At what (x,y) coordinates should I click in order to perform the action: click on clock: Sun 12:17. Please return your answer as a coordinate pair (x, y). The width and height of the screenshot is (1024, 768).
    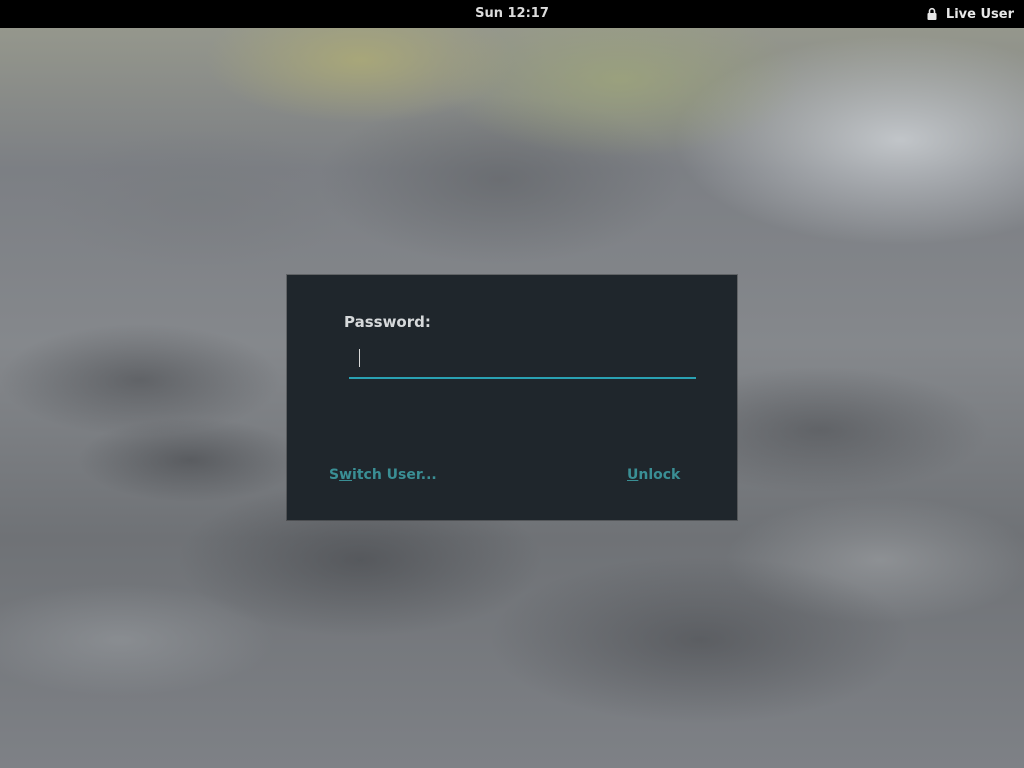
    Looking at the image, I should click on (512, 14).